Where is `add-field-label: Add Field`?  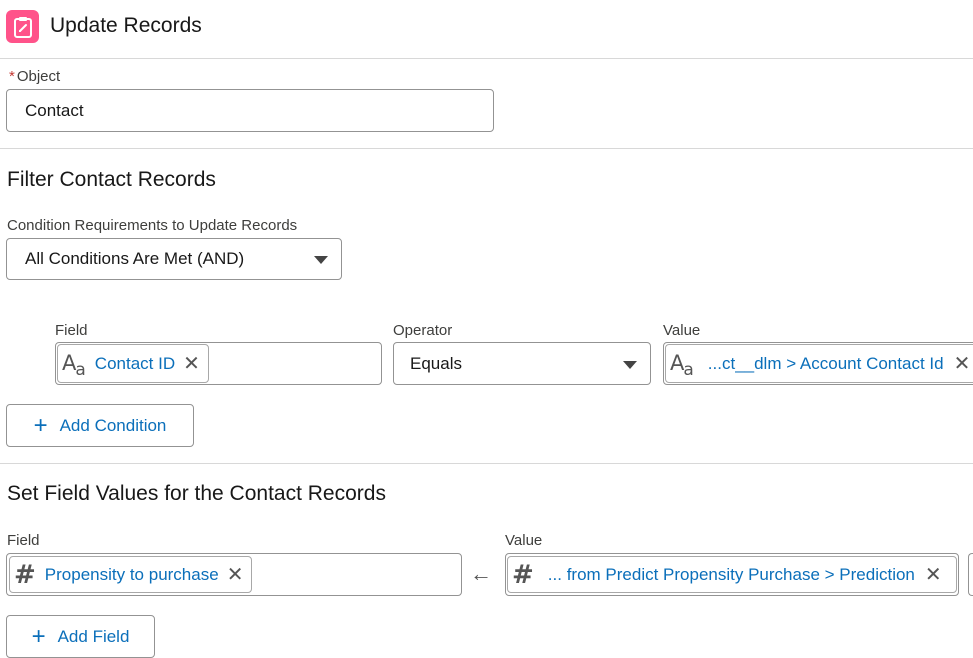
add-field-label: Add Field is located at coordinates (93, 636).